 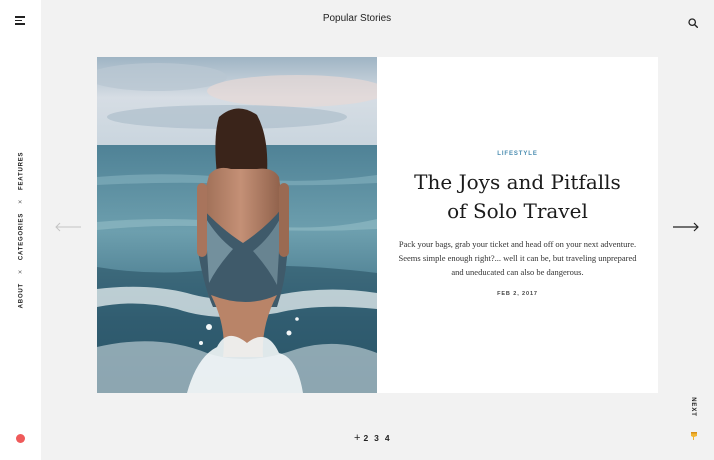 I want to click on pagination: + 2 3 4, so click(x=372, y=438).